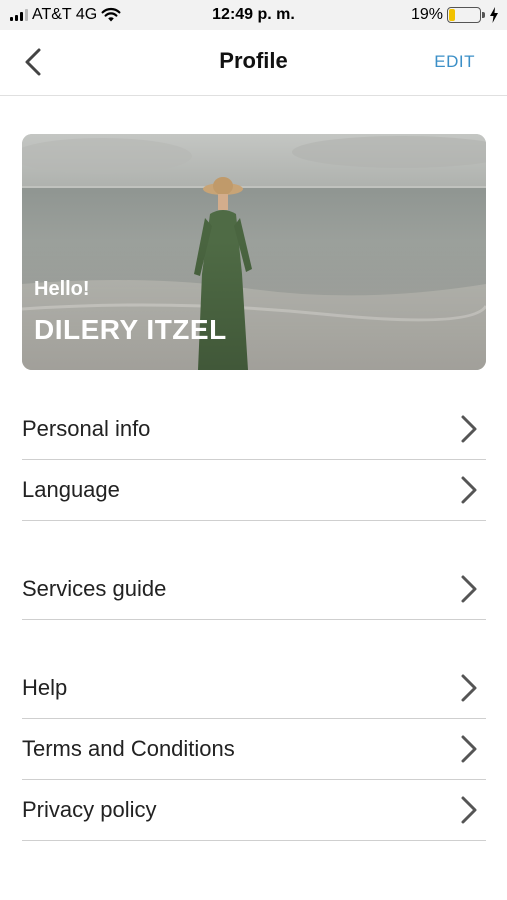  What do you see at coordinates (254, 810) in the screenshot?
I see `menu-item-privacy-policy: Privacy policy` at bounding box center [254, 810].